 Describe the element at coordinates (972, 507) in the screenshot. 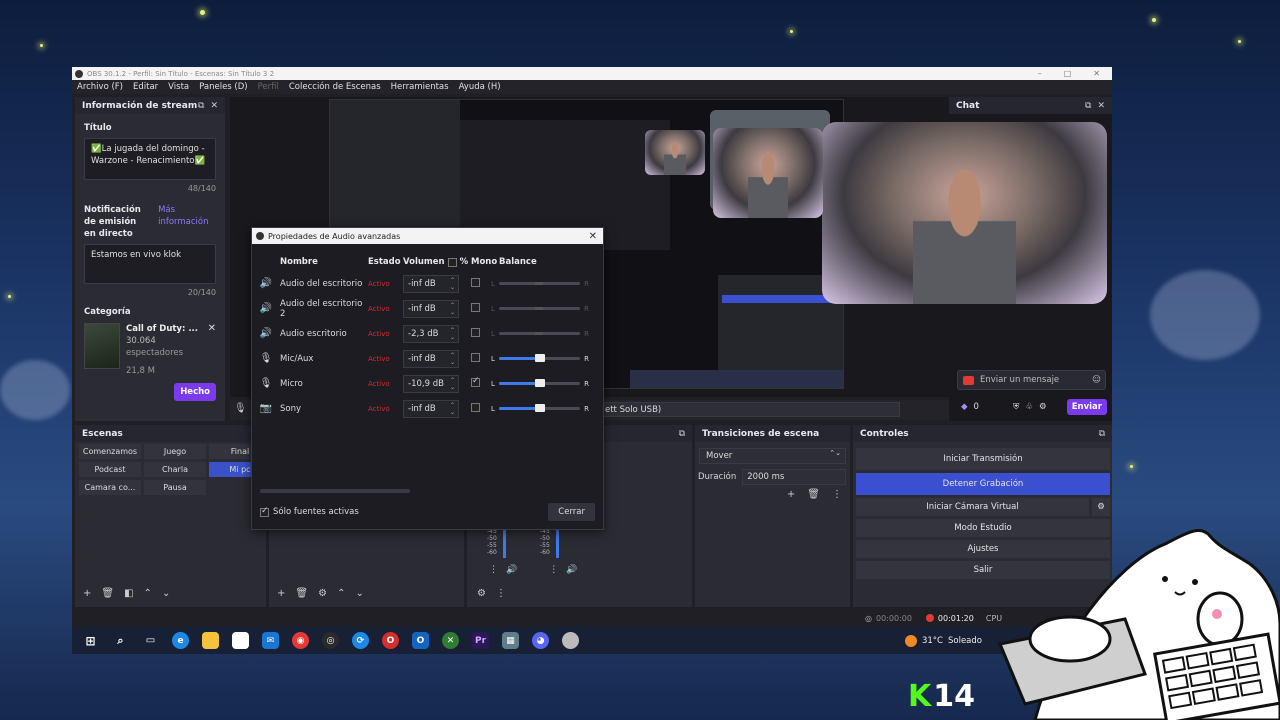

I see `start-virtual-cam-button: Iniciar Cámara Virtual` at that location.